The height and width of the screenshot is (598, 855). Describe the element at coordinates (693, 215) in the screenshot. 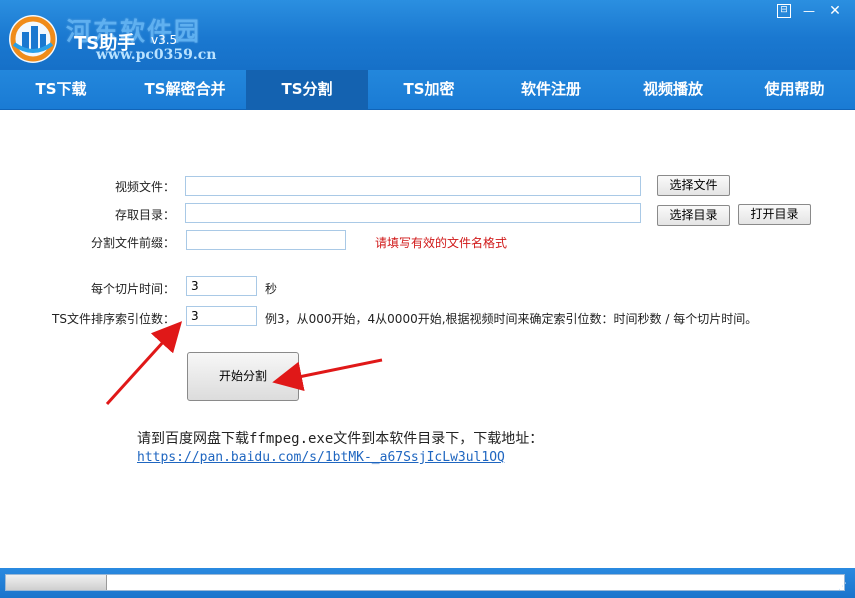

I see `select-dir-button: 选择目录` at that location.